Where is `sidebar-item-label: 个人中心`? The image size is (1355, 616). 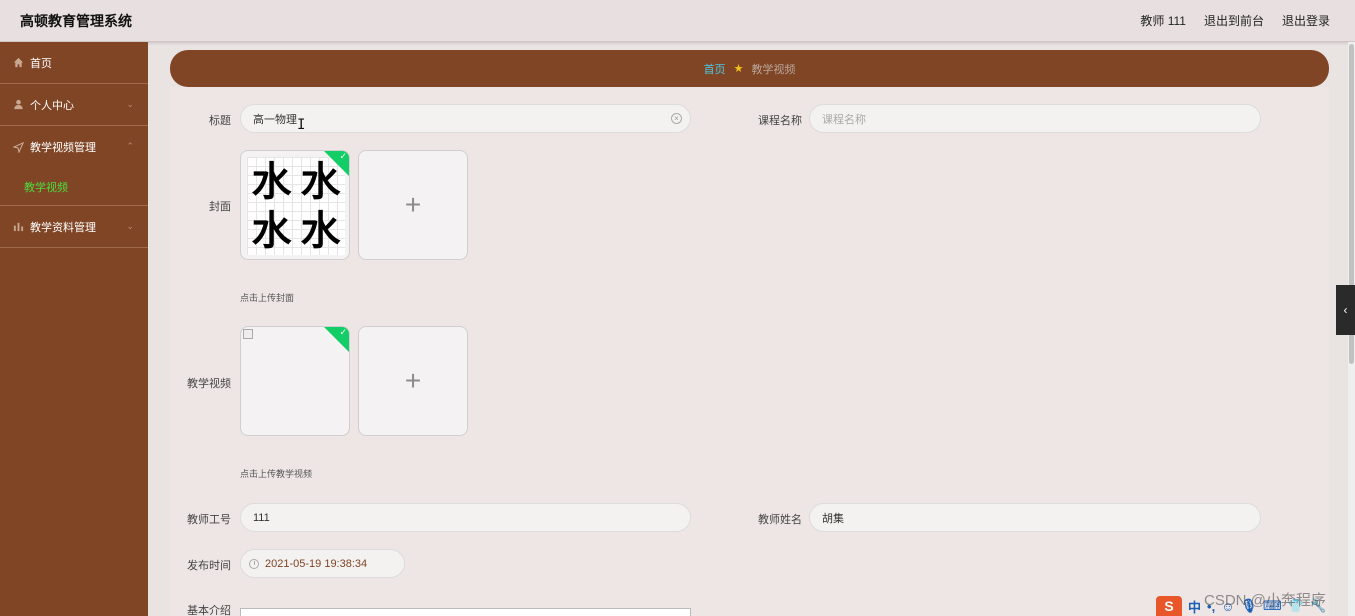 sidebar-item-label: 个人中心 is located at coordinates (52, 105).